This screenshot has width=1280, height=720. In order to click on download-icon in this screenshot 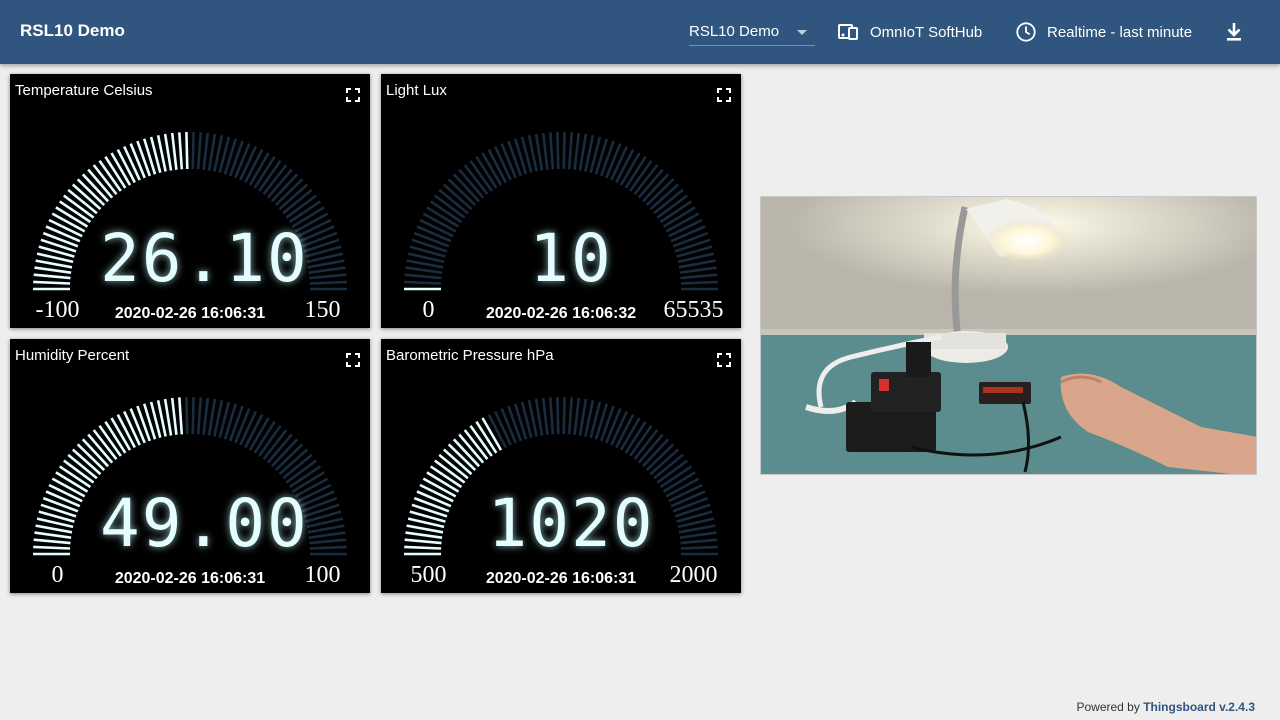, I will do `click(1234, 32)`.